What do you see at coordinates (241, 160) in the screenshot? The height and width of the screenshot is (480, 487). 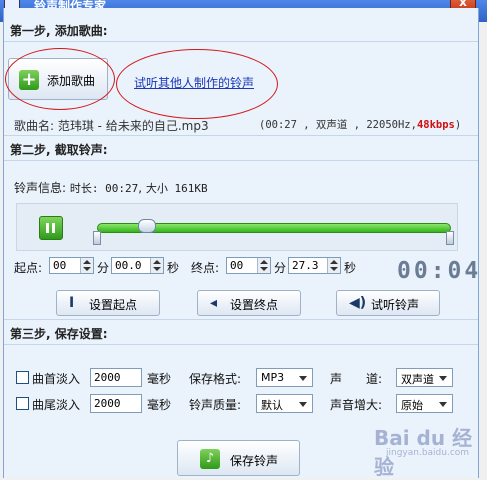 I see `step2-separator` at bounding box center [241, 160].